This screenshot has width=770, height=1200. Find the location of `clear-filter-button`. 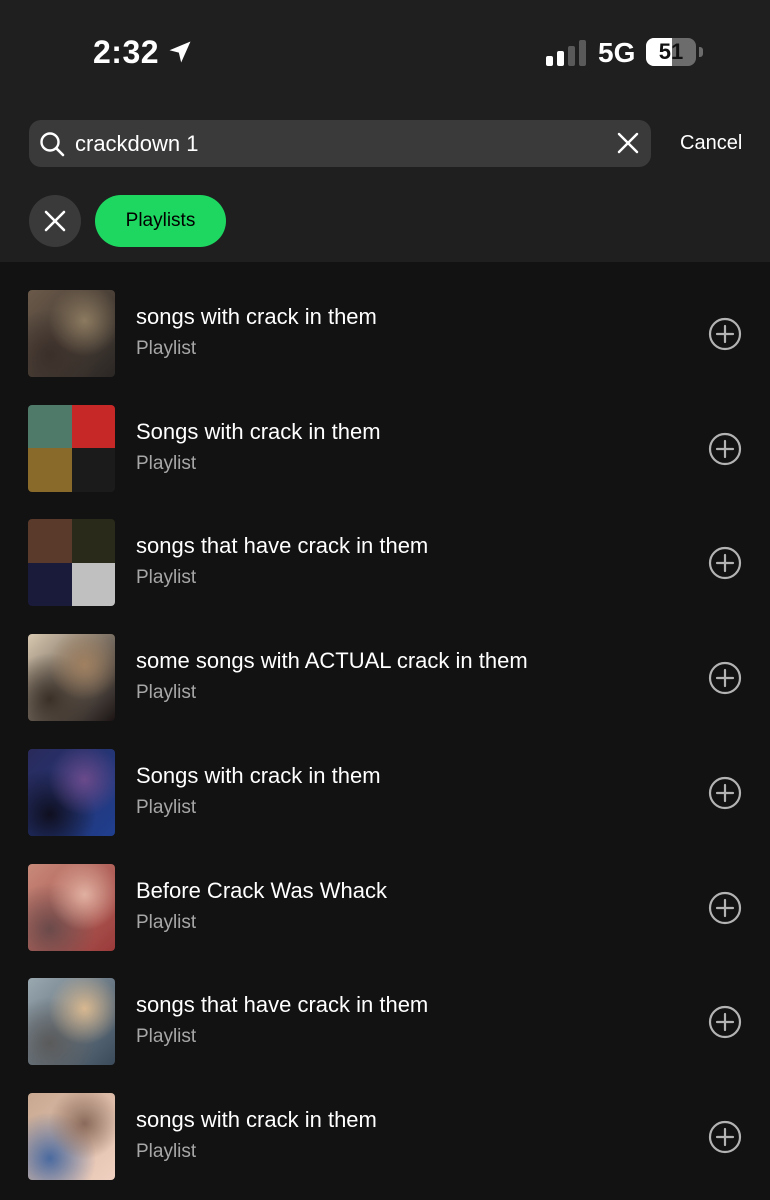

clear-filter-button is located at coordinates (55, 221).